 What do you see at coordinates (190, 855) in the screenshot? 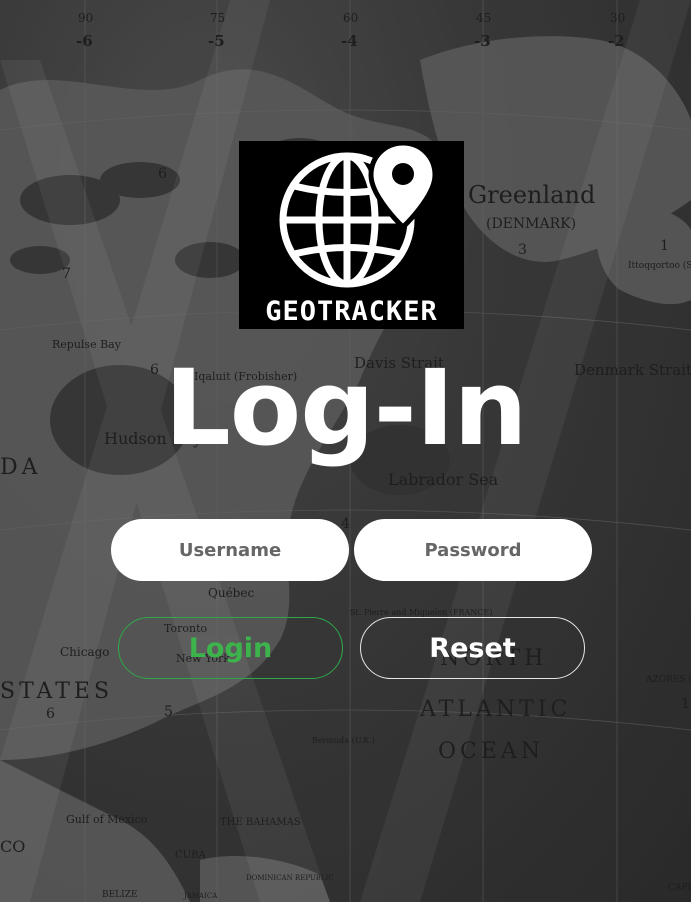
I see `map-label-cuba: CUBA` at bounding box center [190, 855].